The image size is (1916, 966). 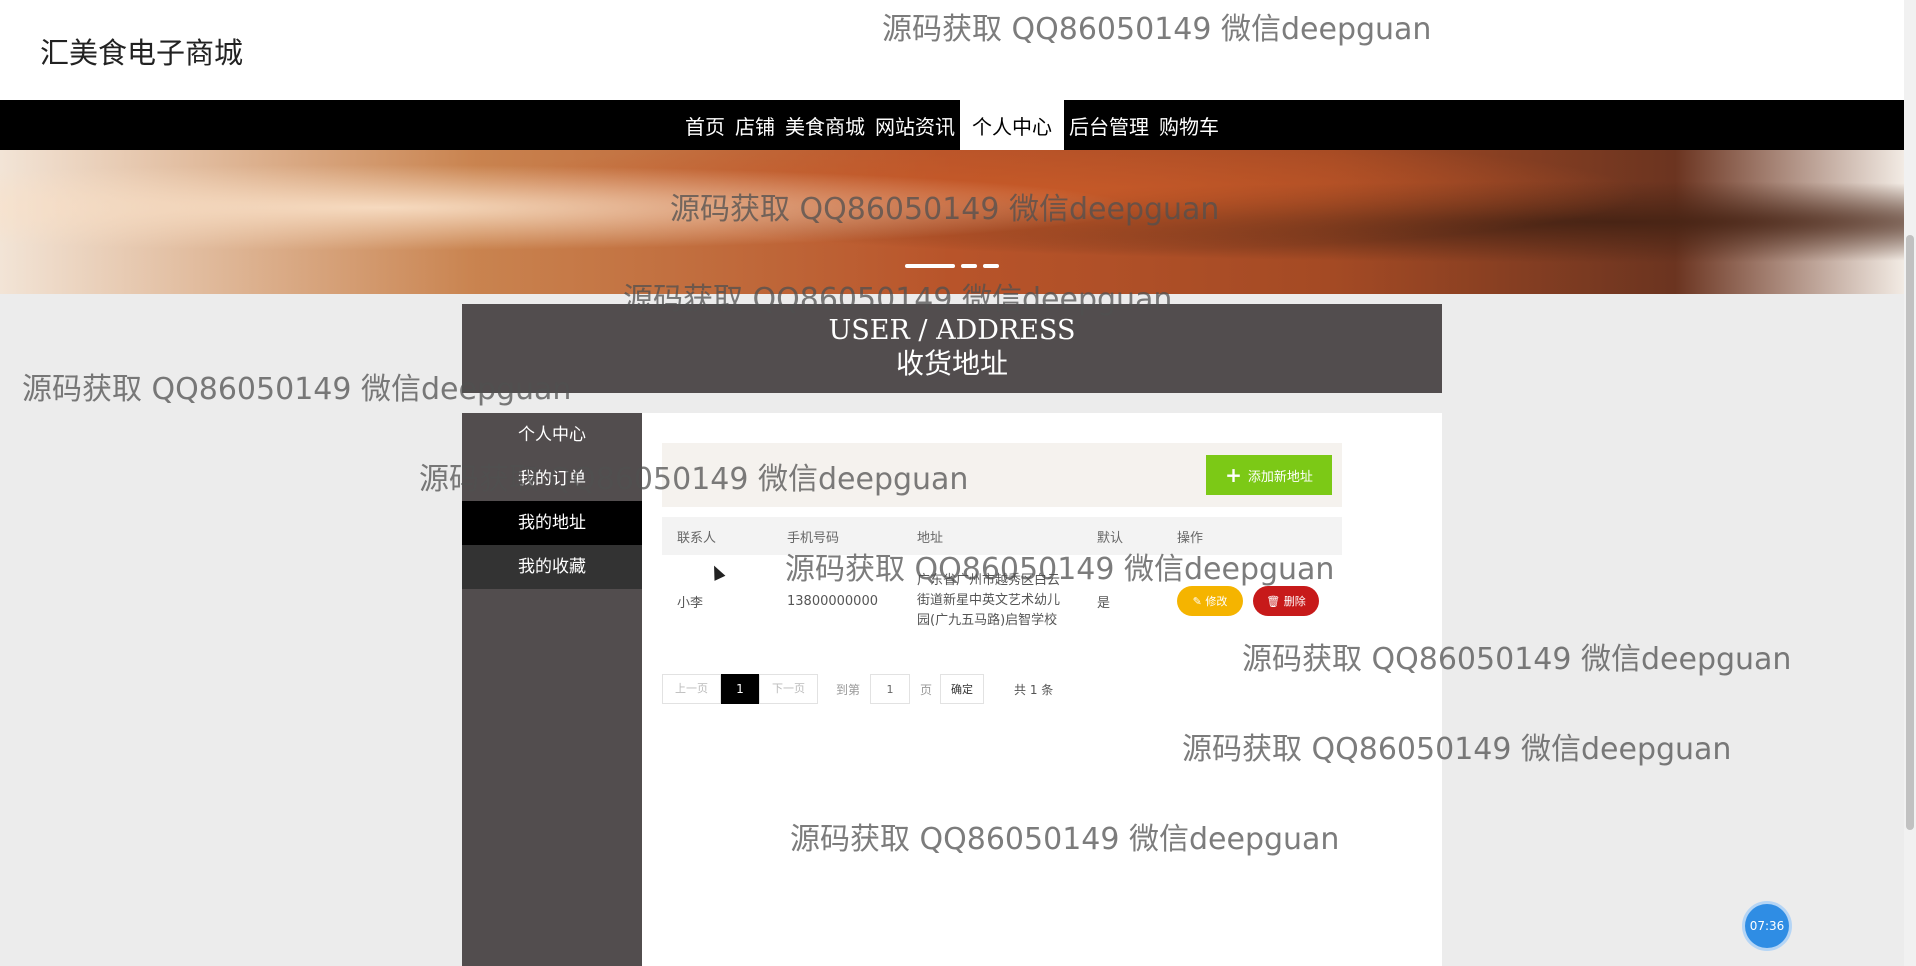 I want to click on main-nav: 首页 店铺 美食商城 网站资讯 个人中心 后台管理 购物车, so click(x=952, y=125).